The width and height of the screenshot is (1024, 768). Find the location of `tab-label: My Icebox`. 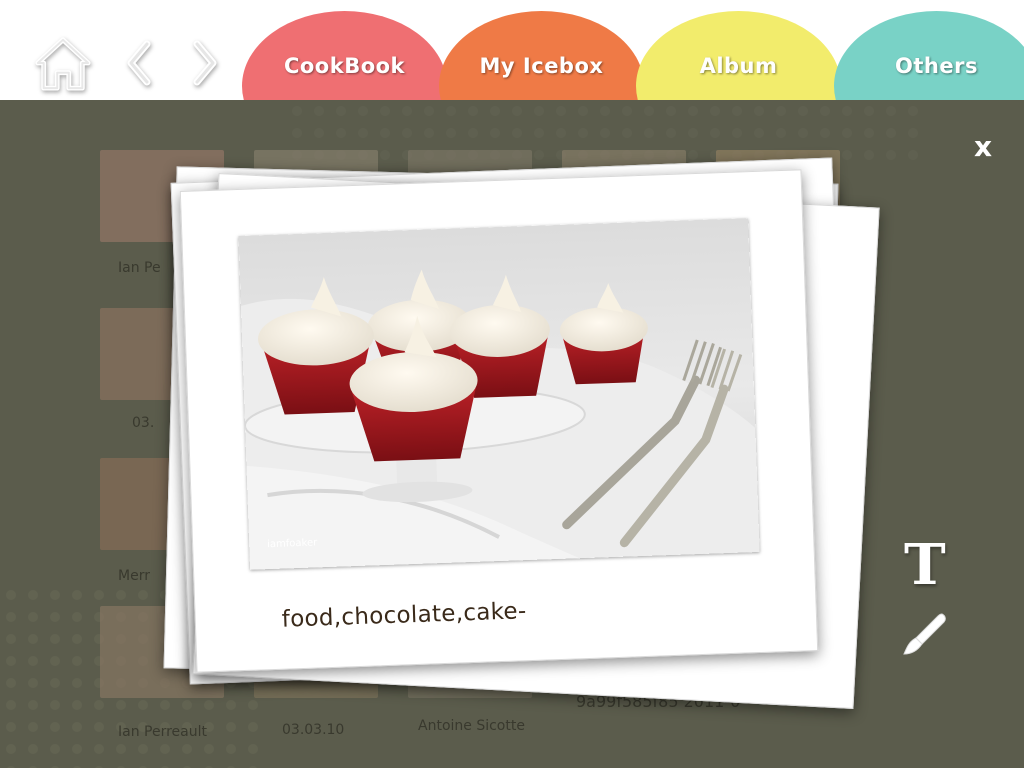

tab-label: My Icebox is located at coordinates (541, 66).